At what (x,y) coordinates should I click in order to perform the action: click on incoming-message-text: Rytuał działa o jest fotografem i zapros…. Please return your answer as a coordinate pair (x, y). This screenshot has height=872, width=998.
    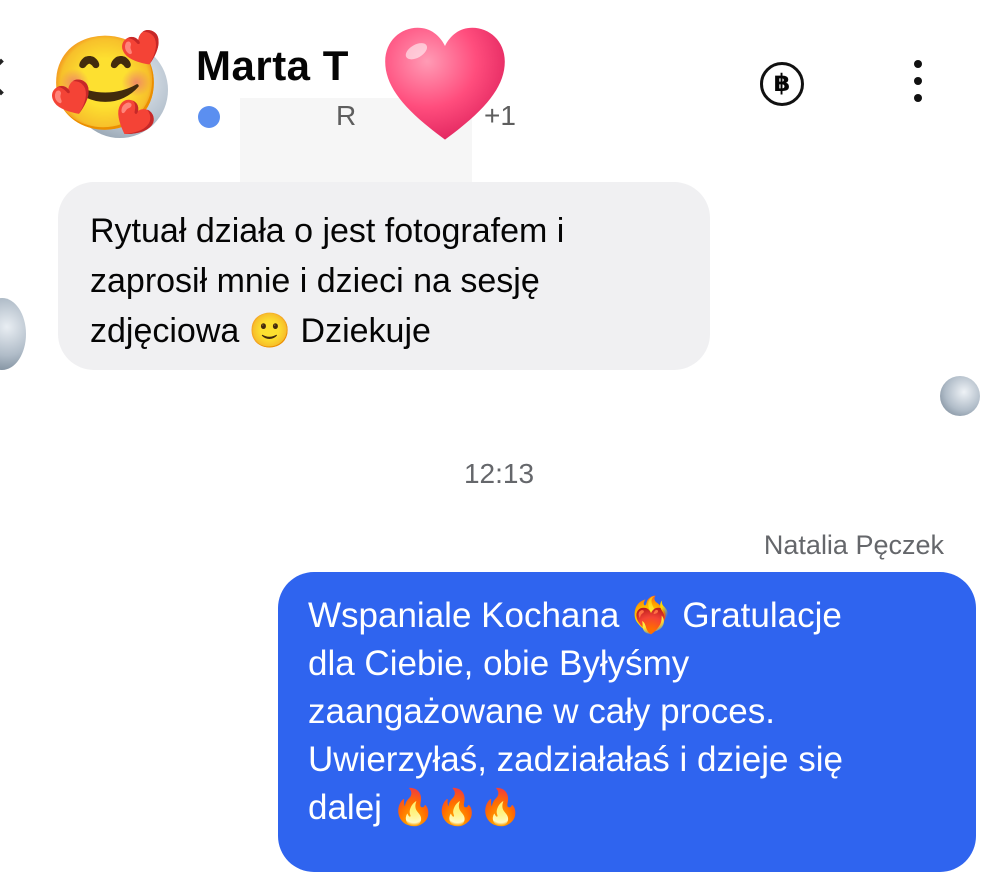
    Looking at the image, I should click on (327, 281).